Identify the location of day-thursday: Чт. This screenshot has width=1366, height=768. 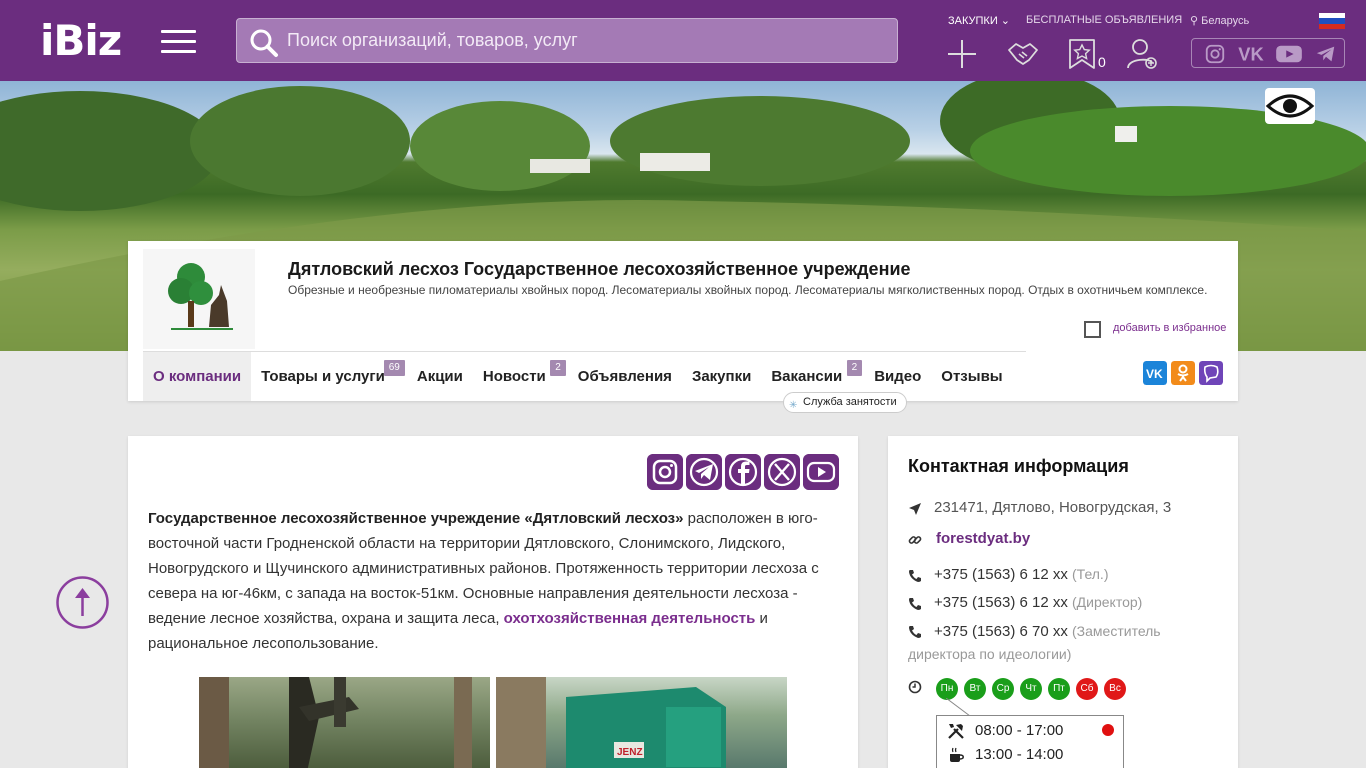
(1031, 689).